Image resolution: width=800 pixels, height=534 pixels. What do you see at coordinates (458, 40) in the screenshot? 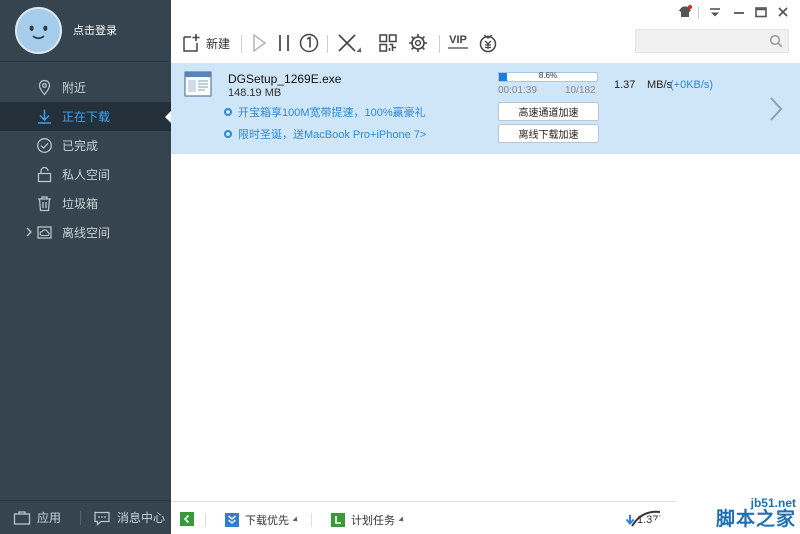
I see `vip-label: VIP` at bounding box center [458, 40].